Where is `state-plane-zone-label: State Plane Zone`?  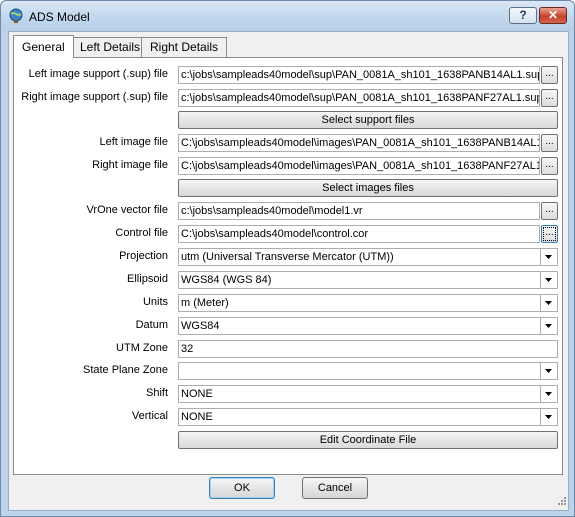
state-plane-zone-label: State Plane Zone is located at coordinates (125, 370).